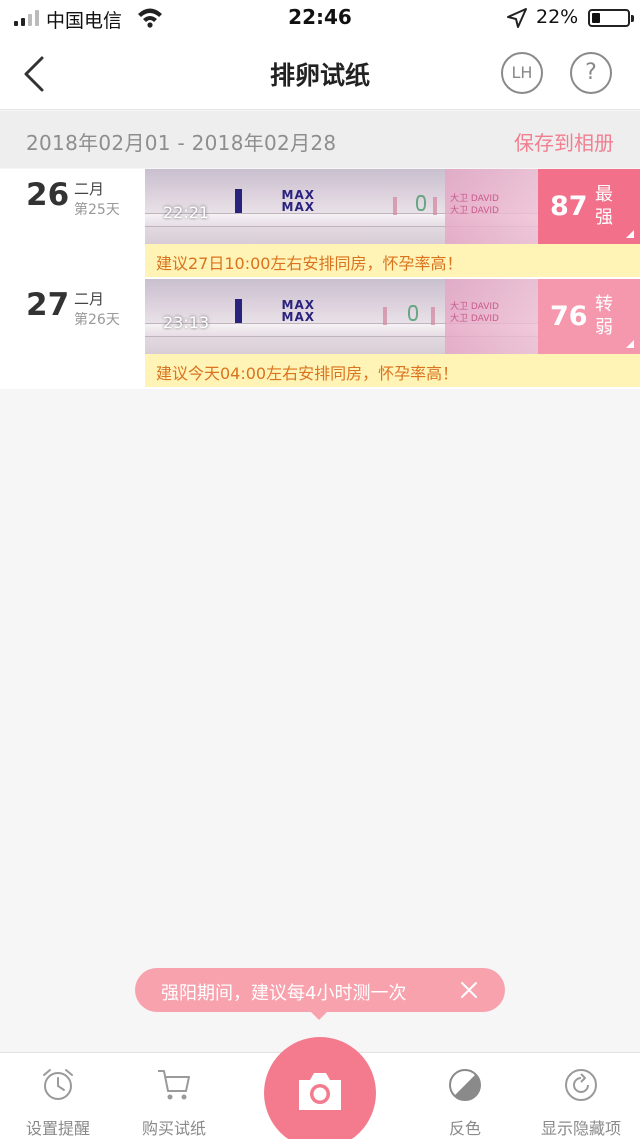 The image size is (640, 1139). What do you see at coordinates (58, 1102) in the screenshot?
I see `set-reminder-button: 设置提醒` at bounding box center [58, 1102].